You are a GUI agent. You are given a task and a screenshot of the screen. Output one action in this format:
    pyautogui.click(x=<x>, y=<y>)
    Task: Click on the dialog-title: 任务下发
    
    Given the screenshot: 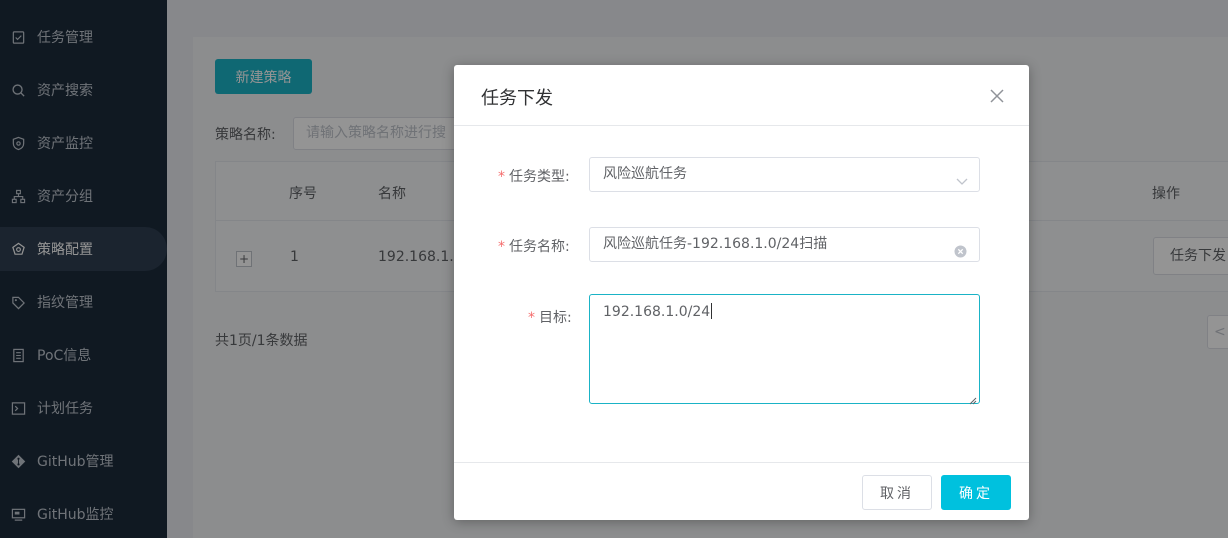 What is the action you would take?
    pyautogui.click(x=517, y=98)
    